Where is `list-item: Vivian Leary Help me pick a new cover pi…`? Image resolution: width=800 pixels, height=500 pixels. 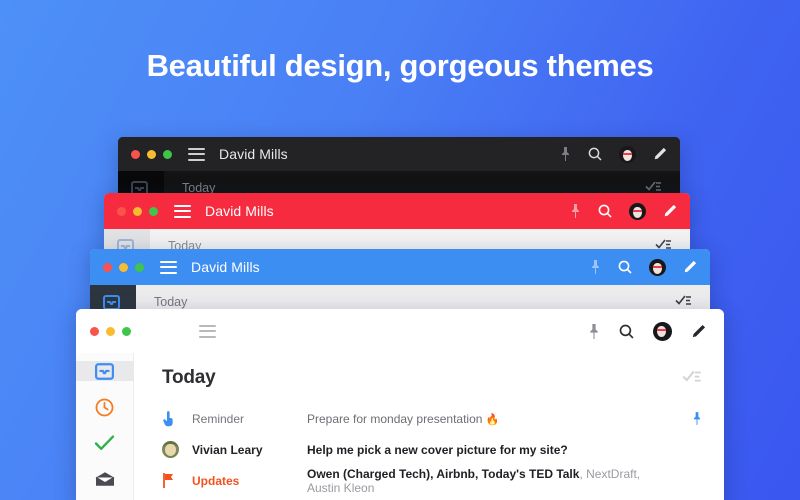
list-item: Vivian Leary Help me pick a new cover pi… is located at coordinates (432, 449).